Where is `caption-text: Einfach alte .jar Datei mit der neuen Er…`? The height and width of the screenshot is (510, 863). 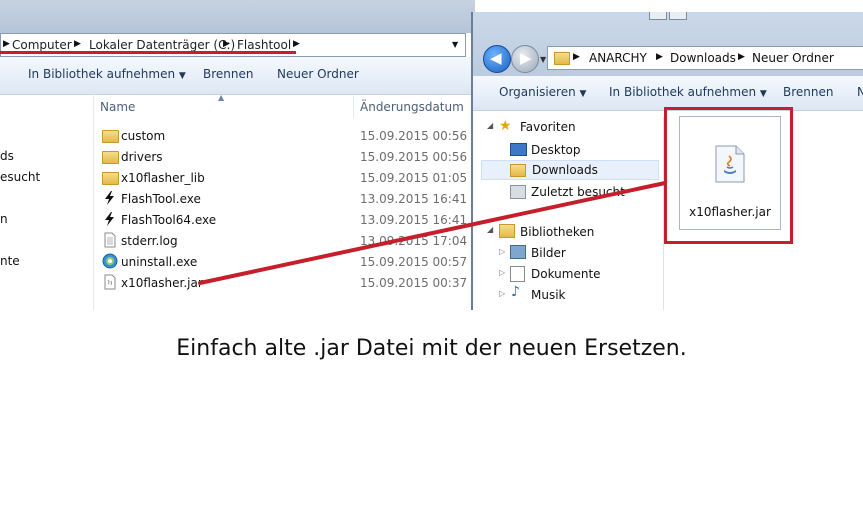
caption-text: Einfach alte .jar Datei mit der neuen Er… is located at coordinates (431, 348).